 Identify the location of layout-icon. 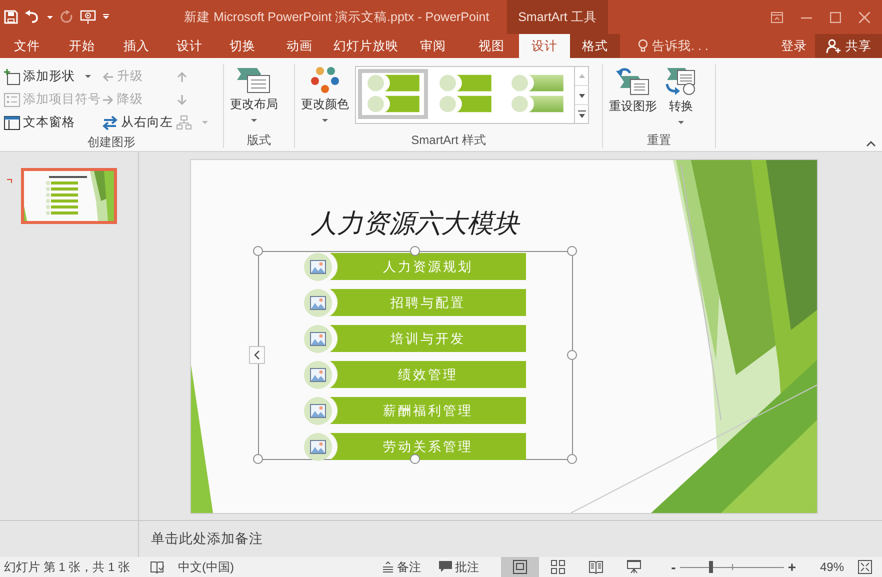
(254, 80).